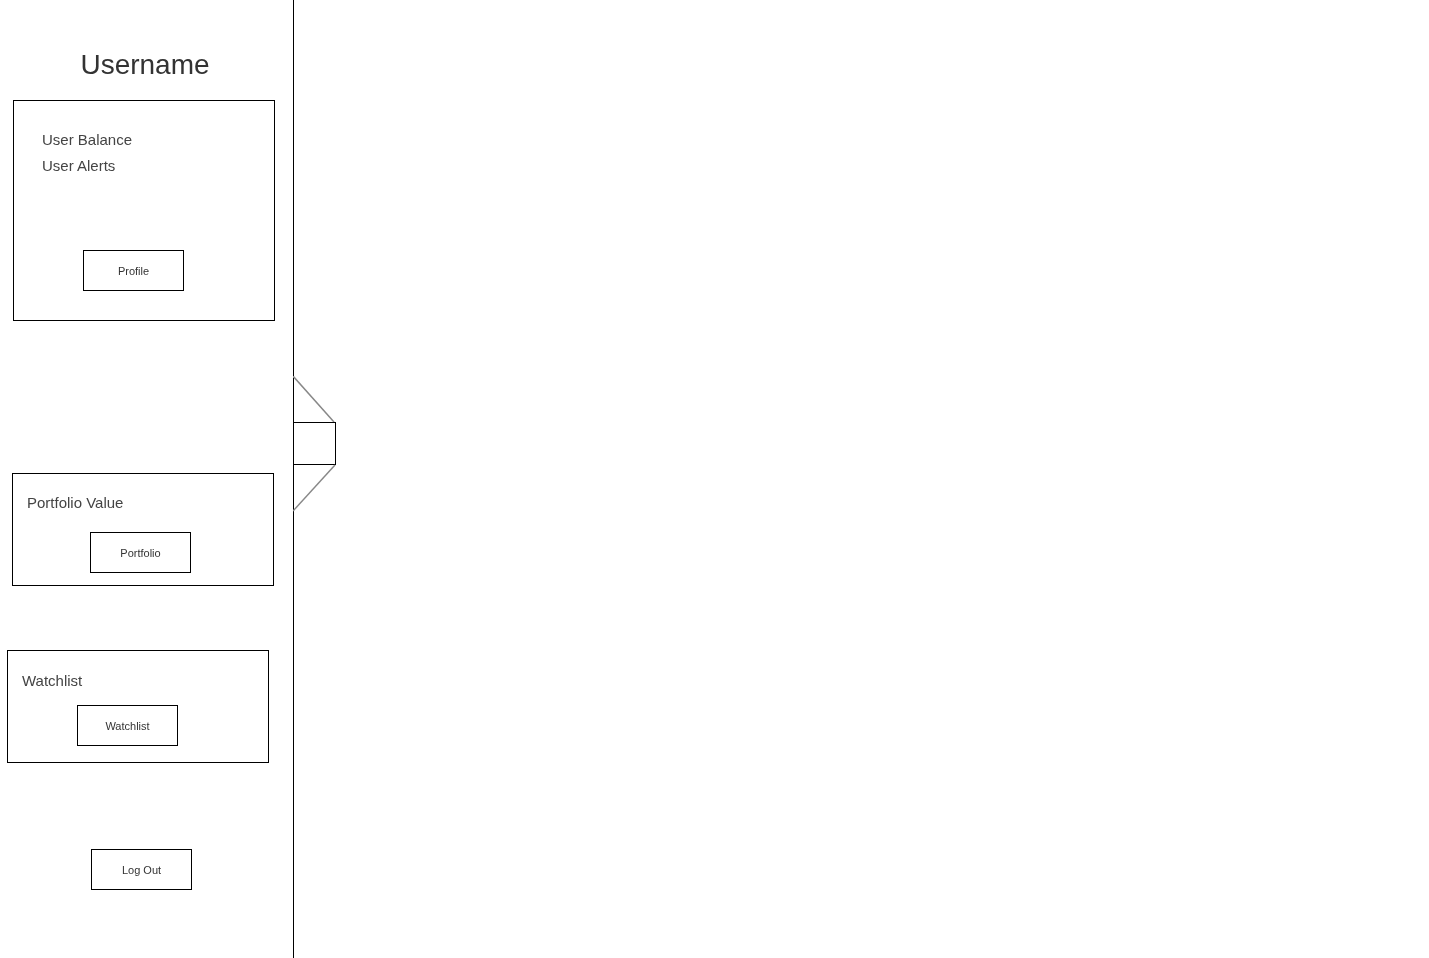  Describe the element at coordinates (141, 869) in the screenshot. I see `logout-button: Log Out` at that location.